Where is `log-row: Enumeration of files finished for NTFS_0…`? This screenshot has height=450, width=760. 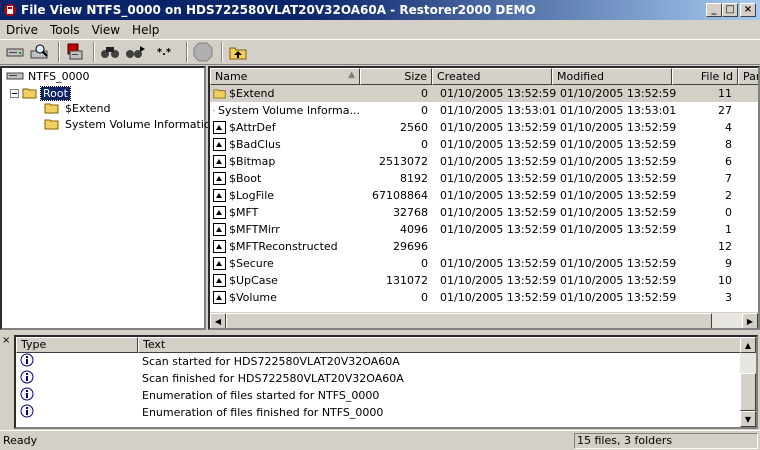 log-row: Enumeration of files finished for NTFS_0… is located at coordinates (199, 412).